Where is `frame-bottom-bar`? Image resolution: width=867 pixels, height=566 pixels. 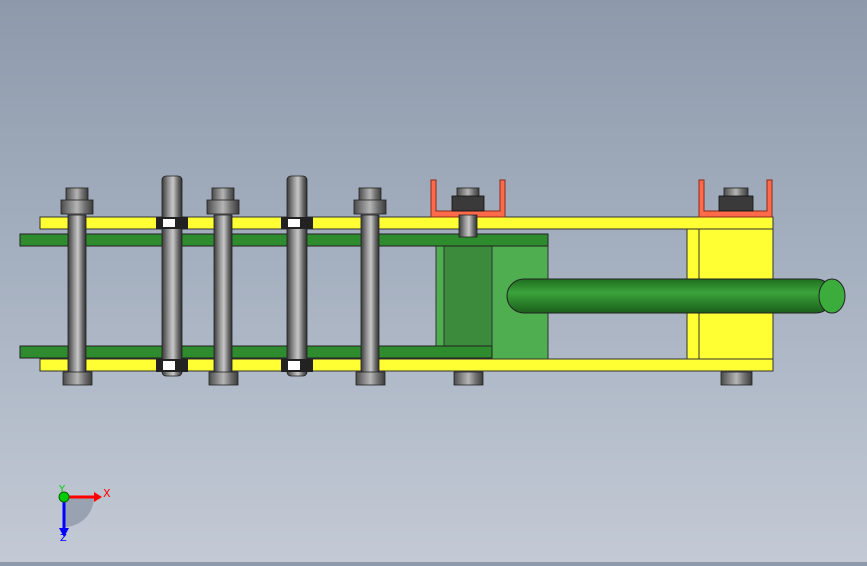 frame-bottom-bar is located at coordinates (406, 365).